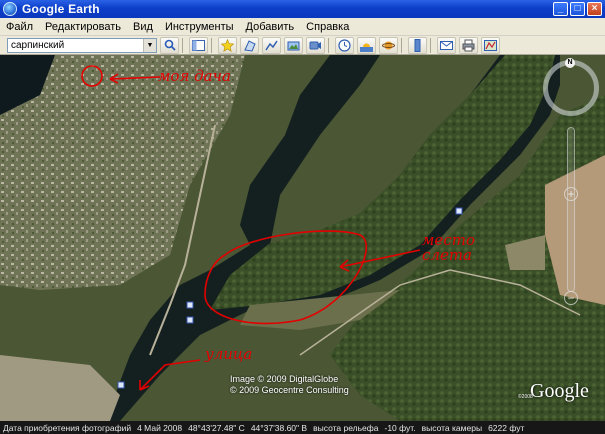 This screenshot has width=605, height=434. I want to click on chevron-down-icon: ▼, so click(149, 45).